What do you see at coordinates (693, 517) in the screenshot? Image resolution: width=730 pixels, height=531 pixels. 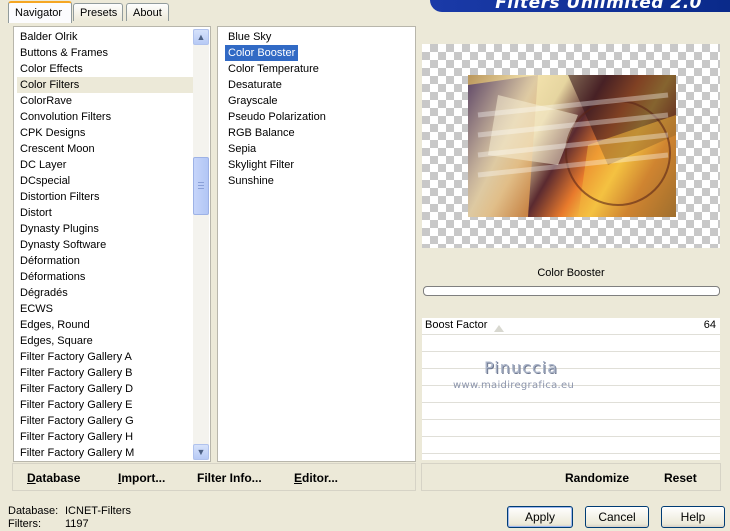 I see `help-button: Help` at bounding box center [693, 517].